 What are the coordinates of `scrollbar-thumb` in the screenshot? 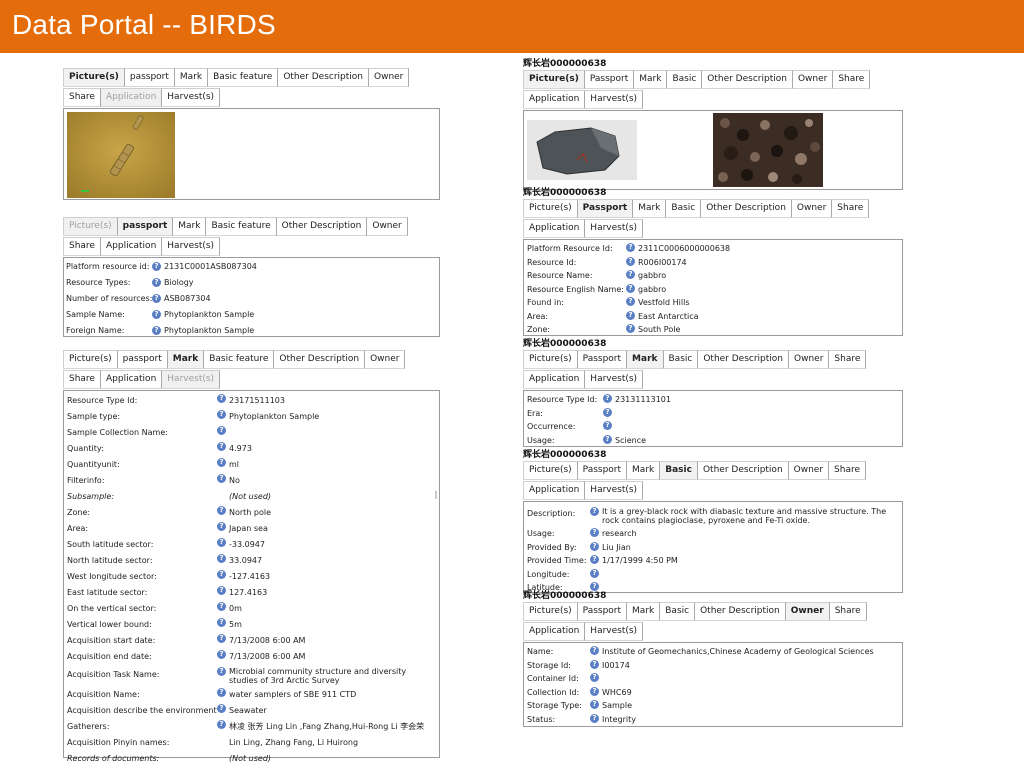 It's located at (436, 495).